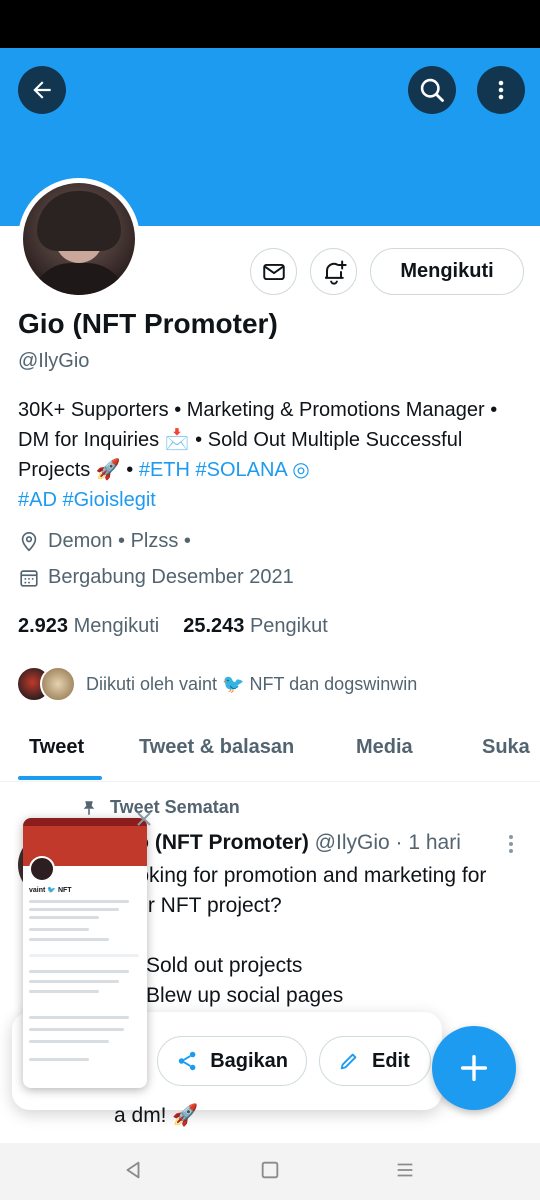  What do you see at coordinates (173, 626) in the screenshot?
I see `profile-stats: 2.923 Mengikuti 25.243 Pengikut` at bounding box center [173, 626].